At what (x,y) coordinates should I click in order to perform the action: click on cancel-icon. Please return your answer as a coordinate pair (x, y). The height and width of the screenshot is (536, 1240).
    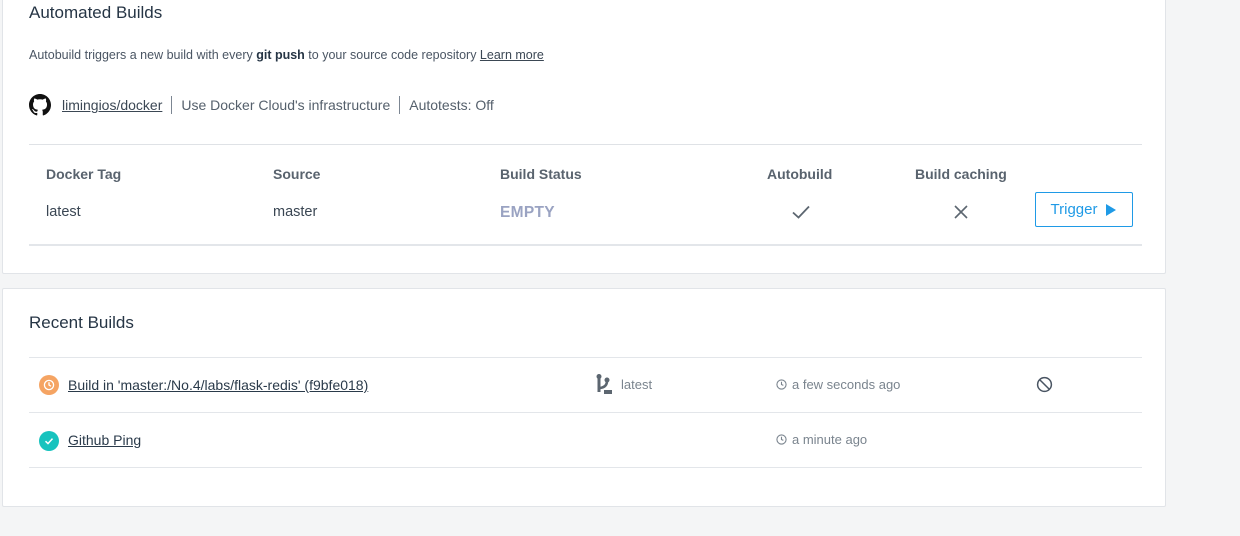
    Looking at the image, I should click on (1044, 387).